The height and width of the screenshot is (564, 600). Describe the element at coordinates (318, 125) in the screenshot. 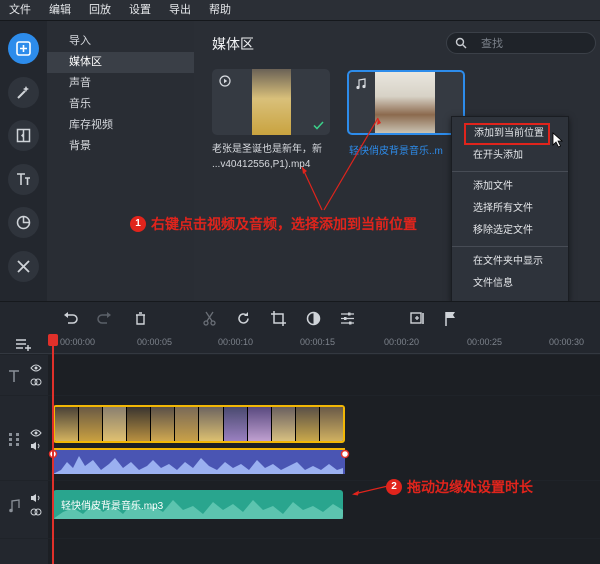

I see `checkmark-icon` at that location.